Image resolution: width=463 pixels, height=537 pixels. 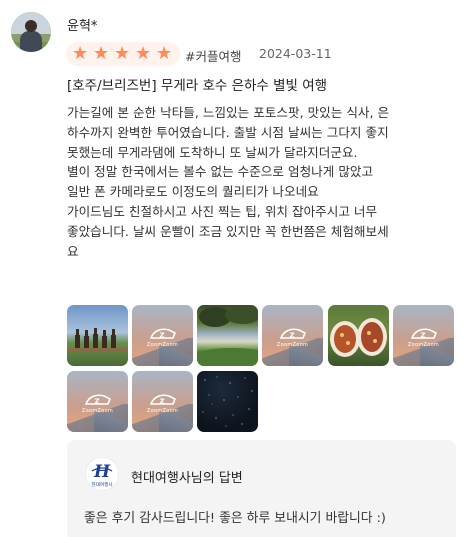 What do you see at coordinates (228, 231) in the screenshot?
I see `review-body-line: 좋았습니다. 날씨 운빨이 조금 있지만 꼭 한번쯤은 체험해보세` at bounding box center [228, 231].